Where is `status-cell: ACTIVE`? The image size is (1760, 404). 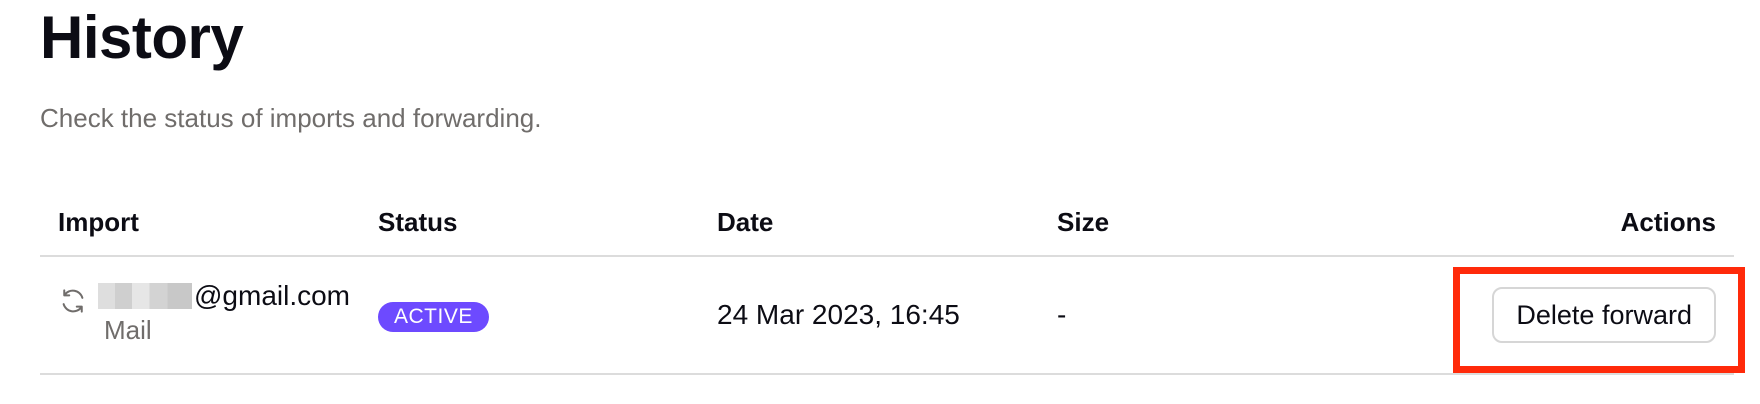 status-cell: ACTIVE is located at coordinates (529, 315).